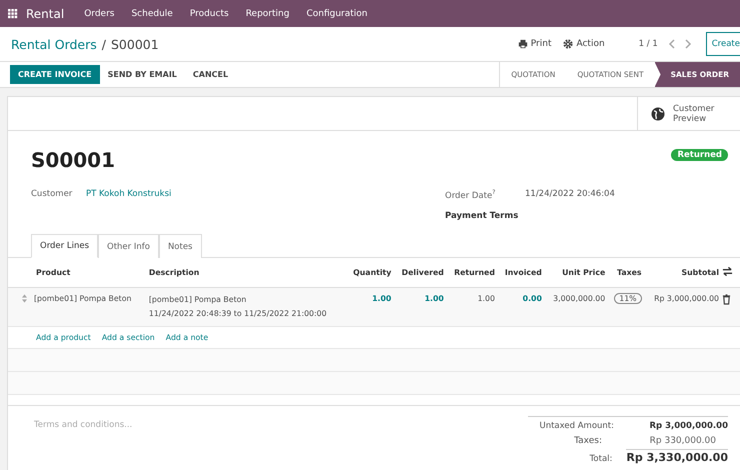  What do you see at coordinates (726, 299) in the screenshot?
I see `trash-icon` at bounding box center [726, 299].